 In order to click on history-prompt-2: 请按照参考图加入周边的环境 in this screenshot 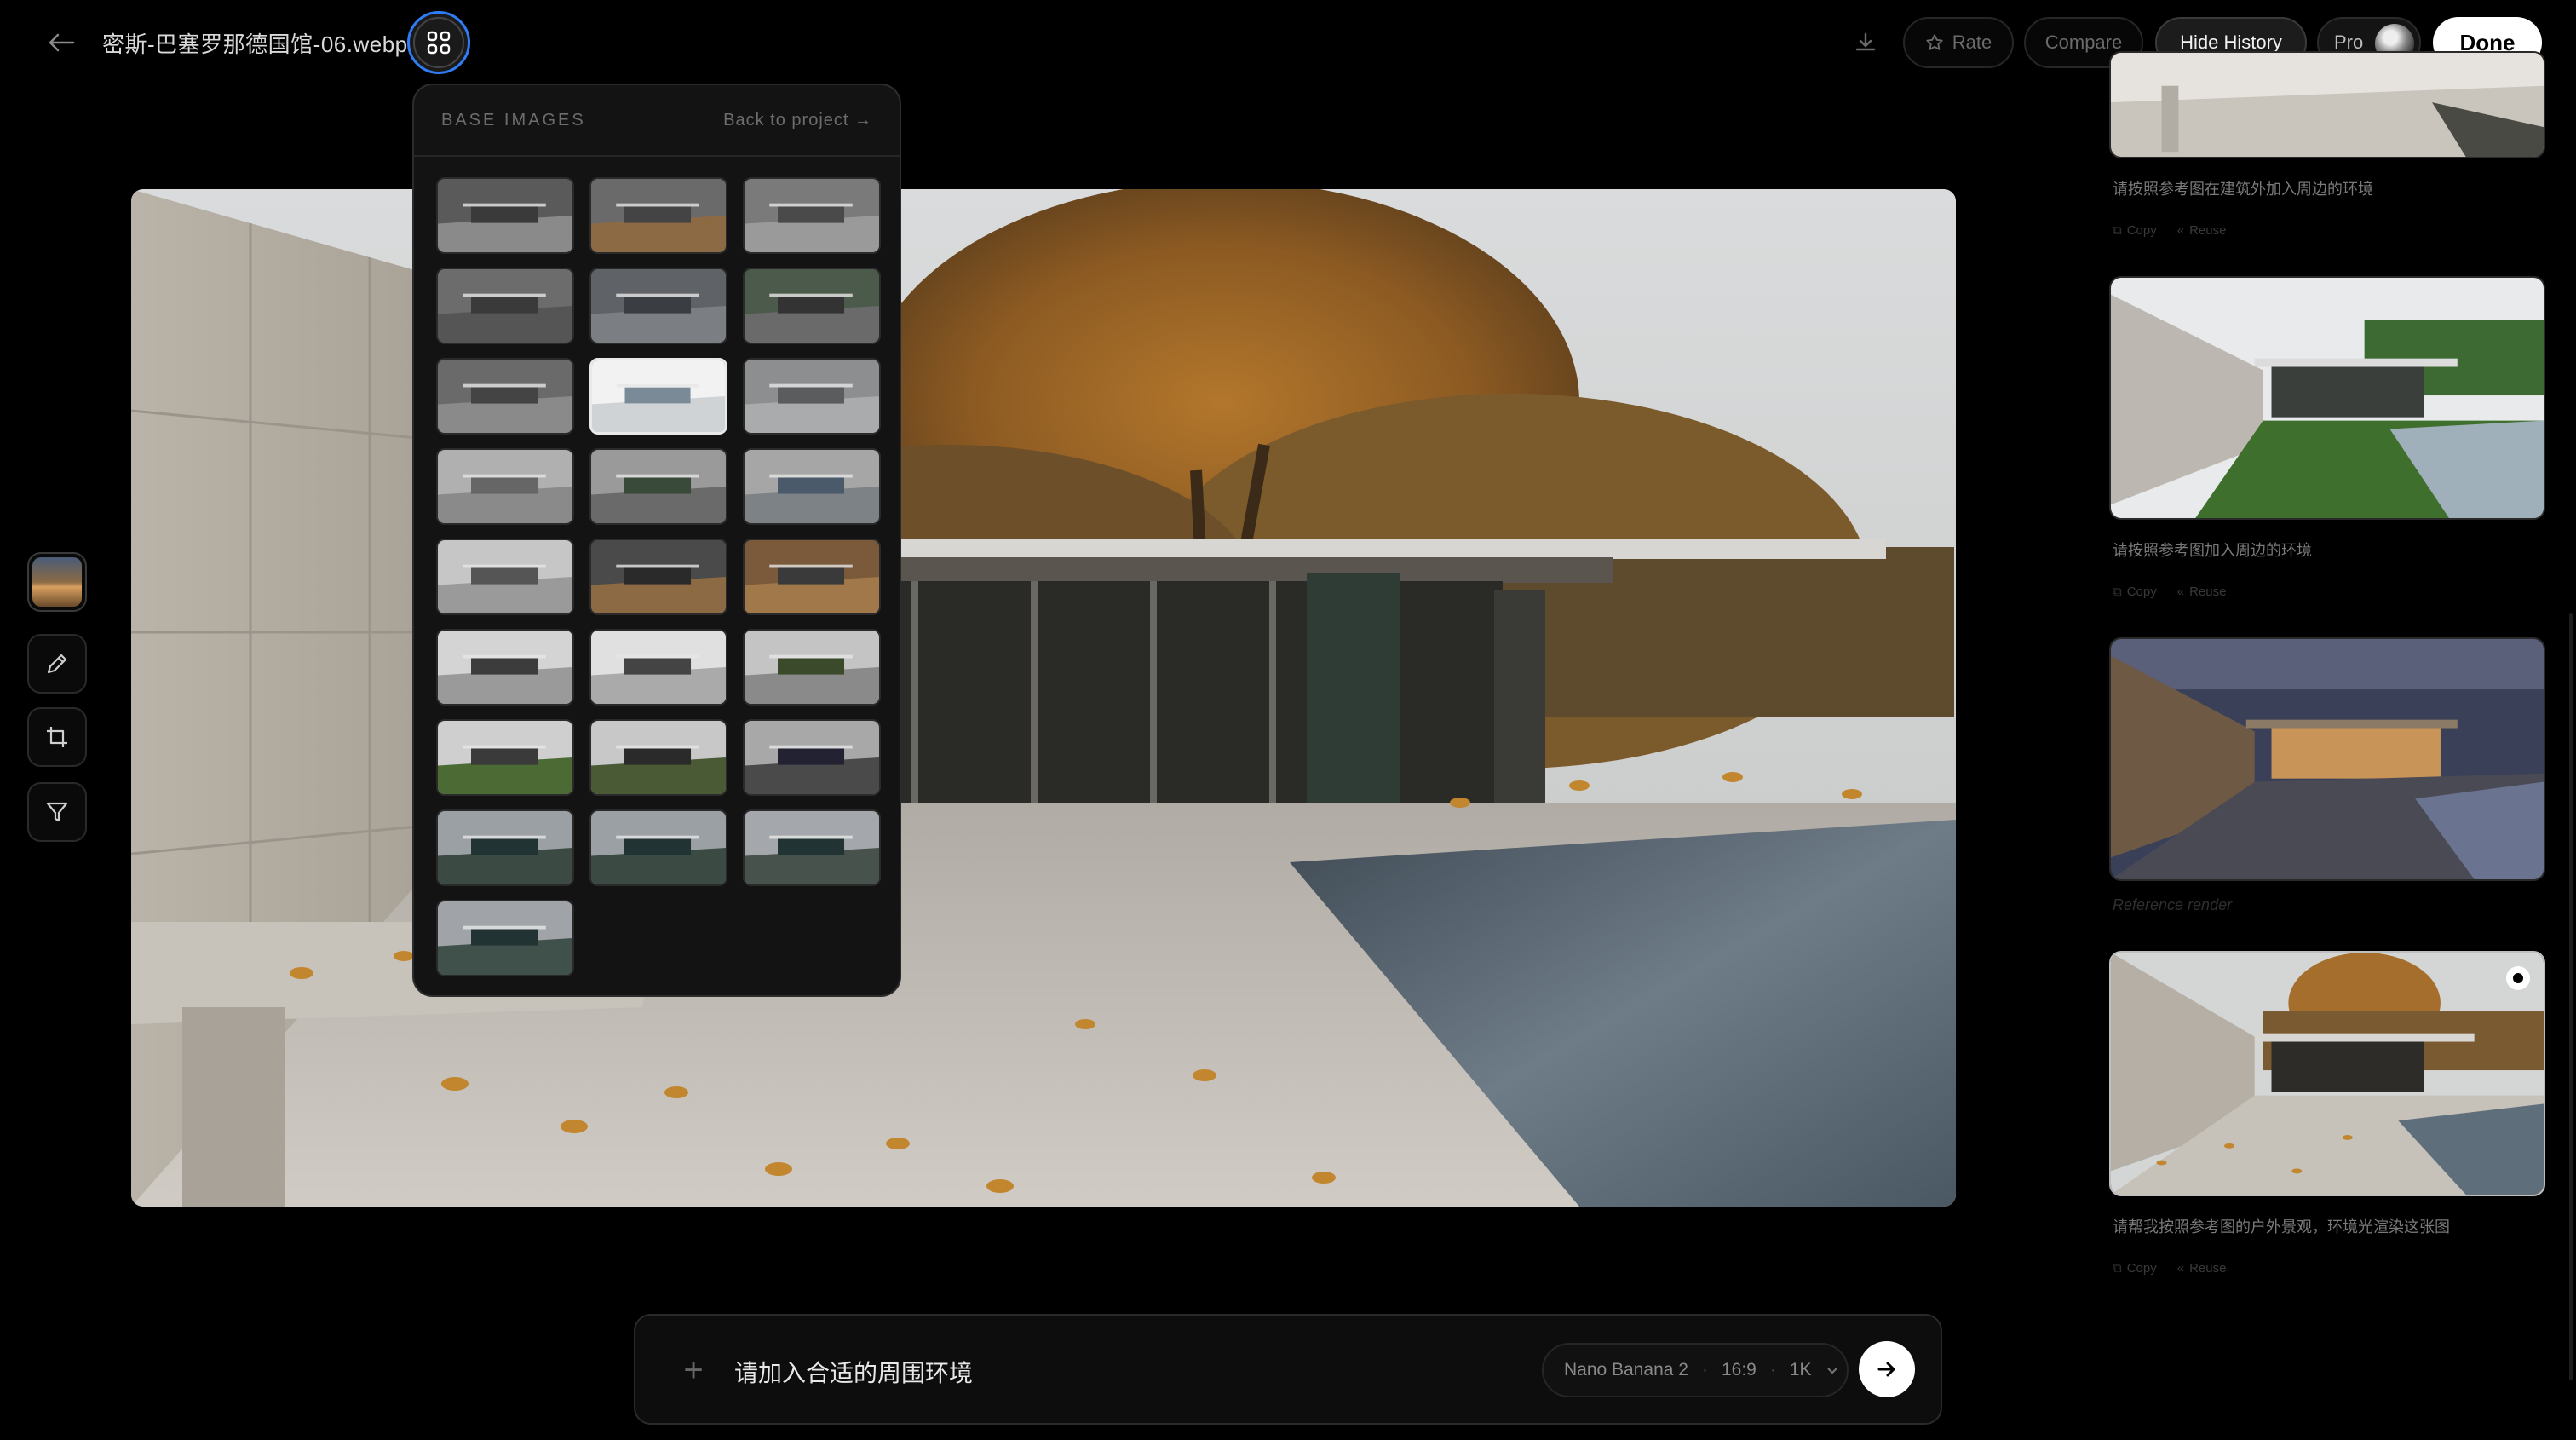, I will do `click(2213, 551)`.